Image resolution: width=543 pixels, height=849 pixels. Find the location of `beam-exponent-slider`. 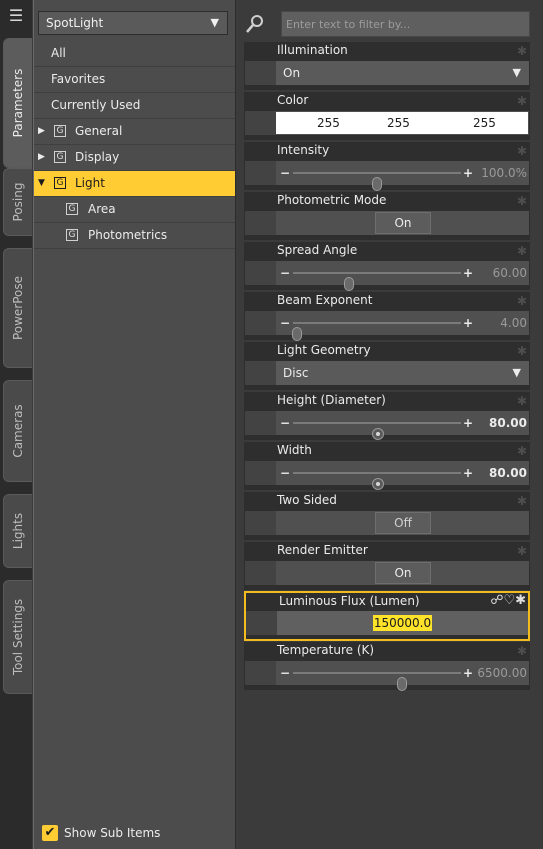

beam-exponent-slider is located at coordinates (376, 331).